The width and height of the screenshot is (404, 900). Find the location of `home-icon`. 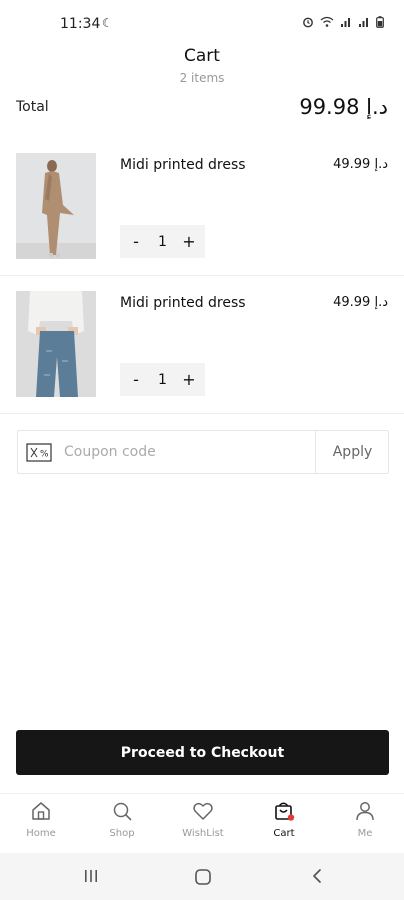

home-icon is located at coordinates (41, 811).